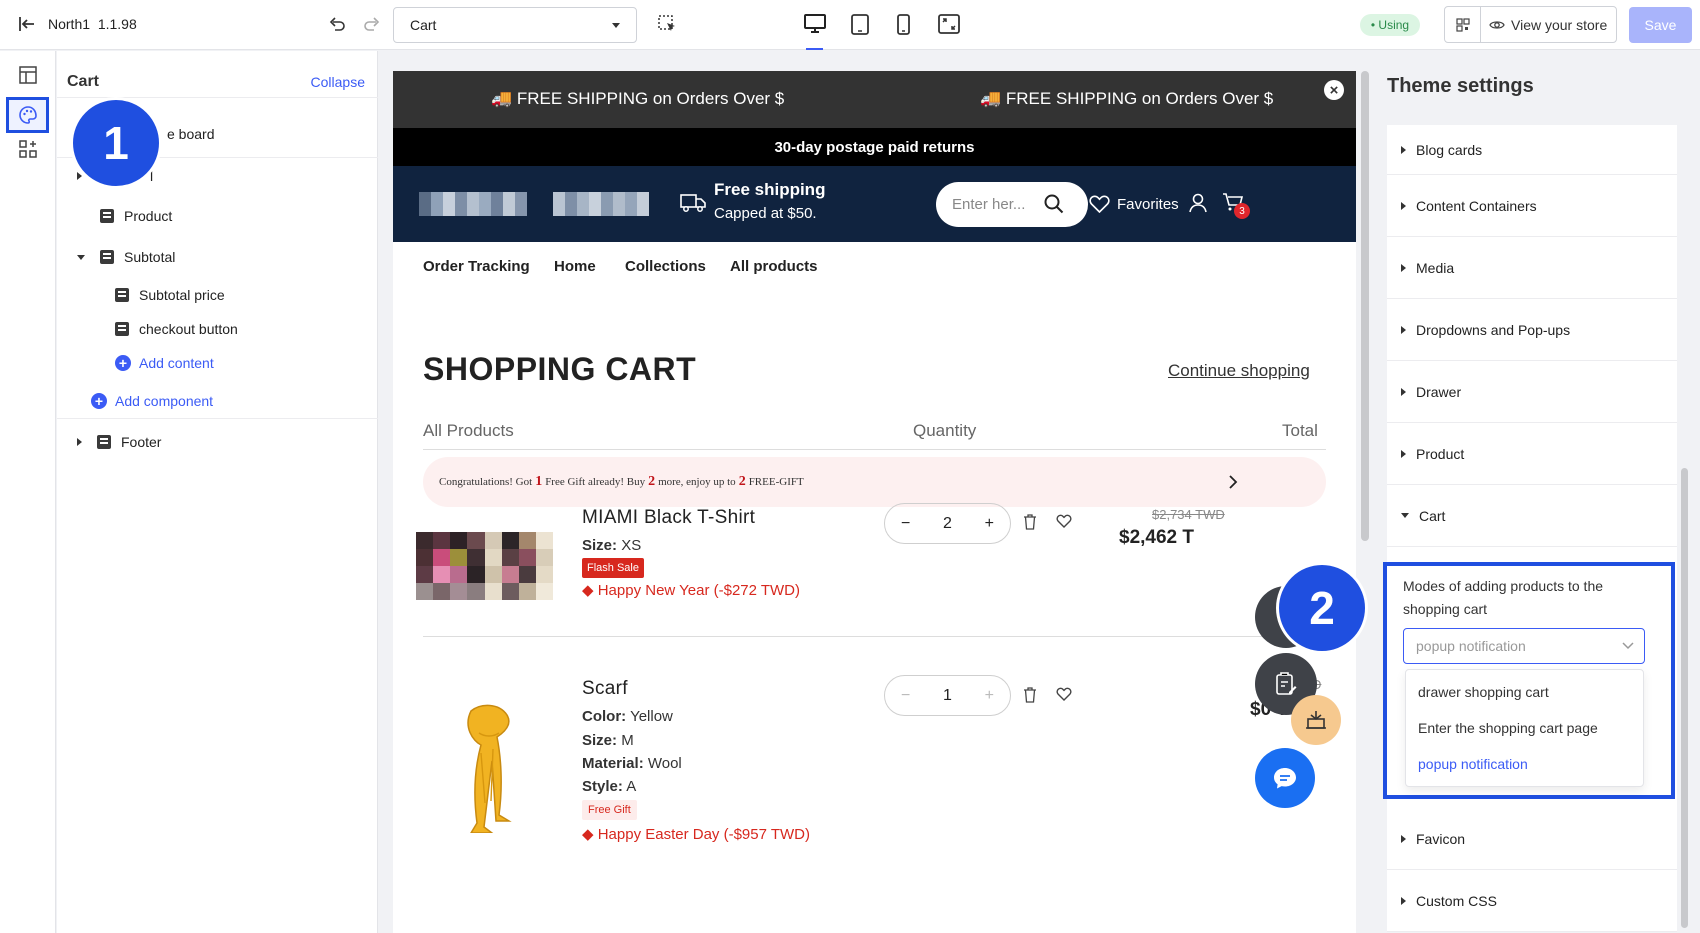 Image resolution: width=1700 pixels, height=933 pixels. What do you see at coordinates (1463, 24) in the screenshot?
I see `qr-code-icon` at bounding box center [1463, 24].